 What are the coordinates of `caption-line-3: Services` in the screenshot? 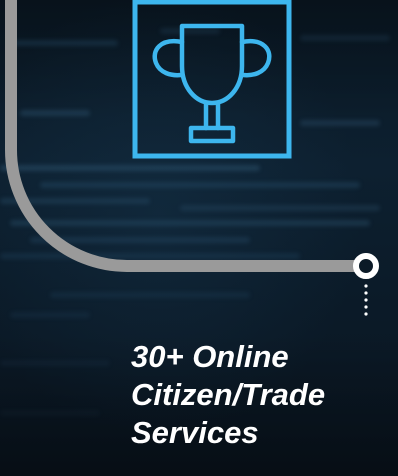 It's located at (195, 432).